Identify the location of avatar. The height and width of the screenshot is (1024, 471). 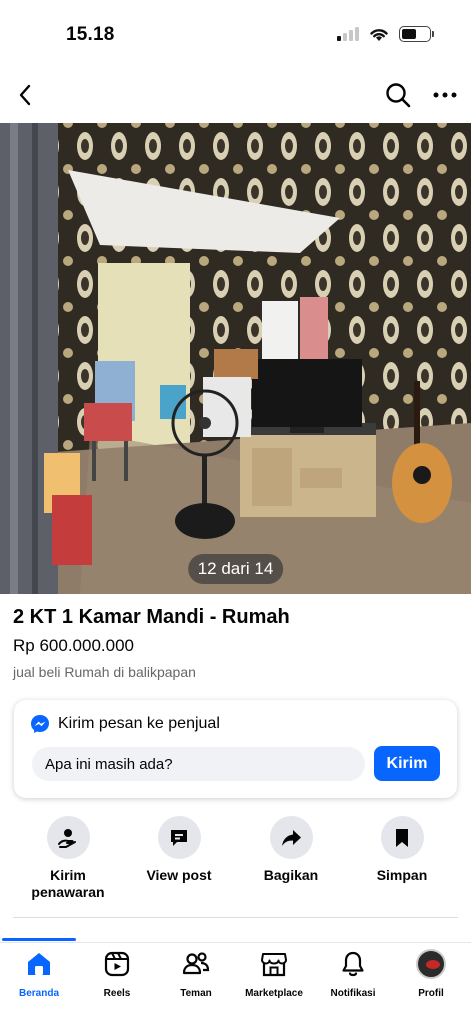
(431, 964).